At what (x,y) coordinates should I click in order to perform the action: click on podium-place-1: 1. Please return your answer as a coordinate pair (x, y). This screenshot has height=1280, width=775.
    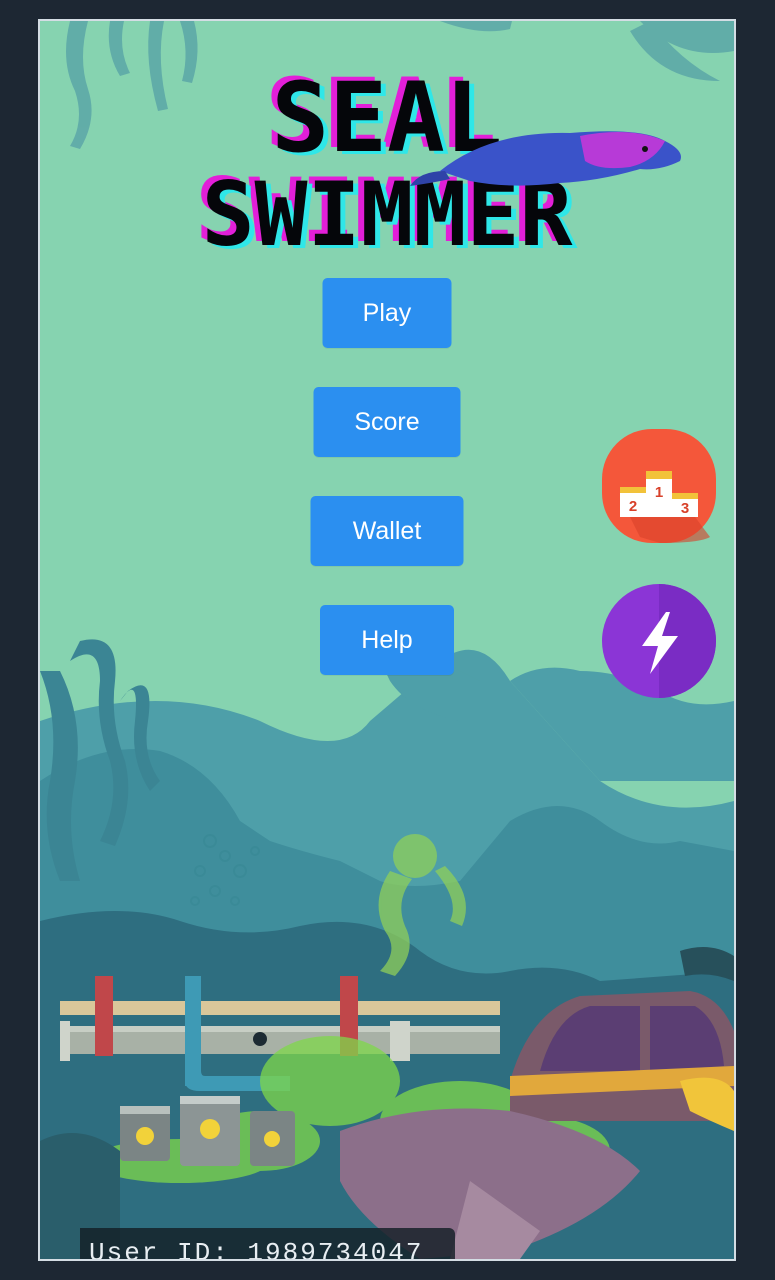
    Looking at the image, I should click on (659, 492).